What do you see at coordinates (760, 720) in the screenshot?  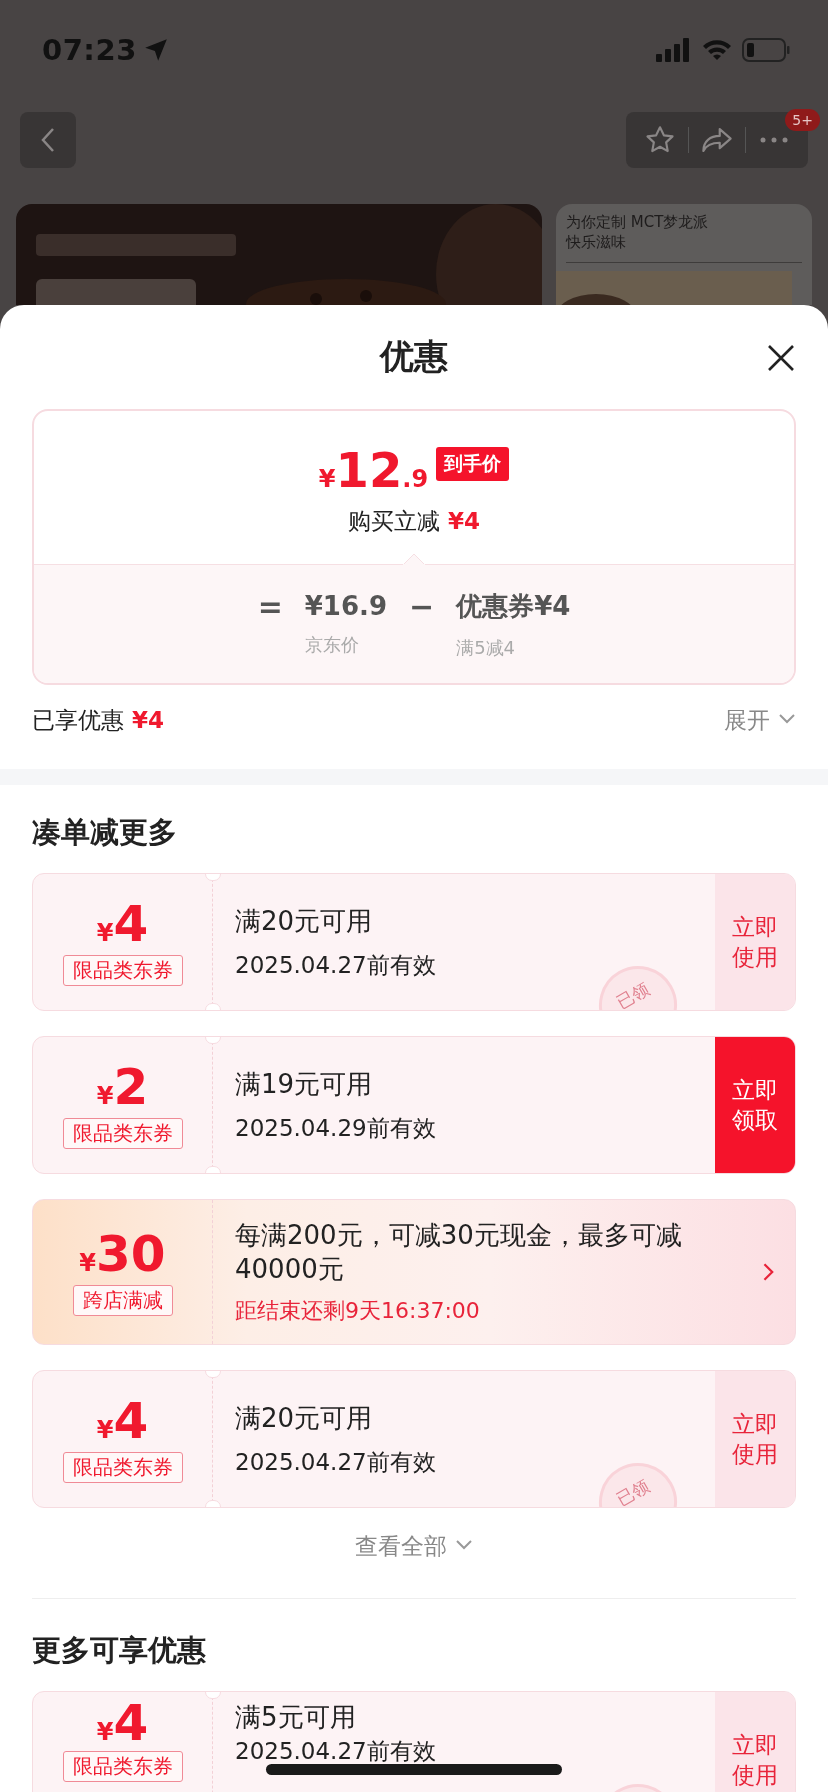 I see `expand-toggle: 展开` at bounding box center [760, 720].